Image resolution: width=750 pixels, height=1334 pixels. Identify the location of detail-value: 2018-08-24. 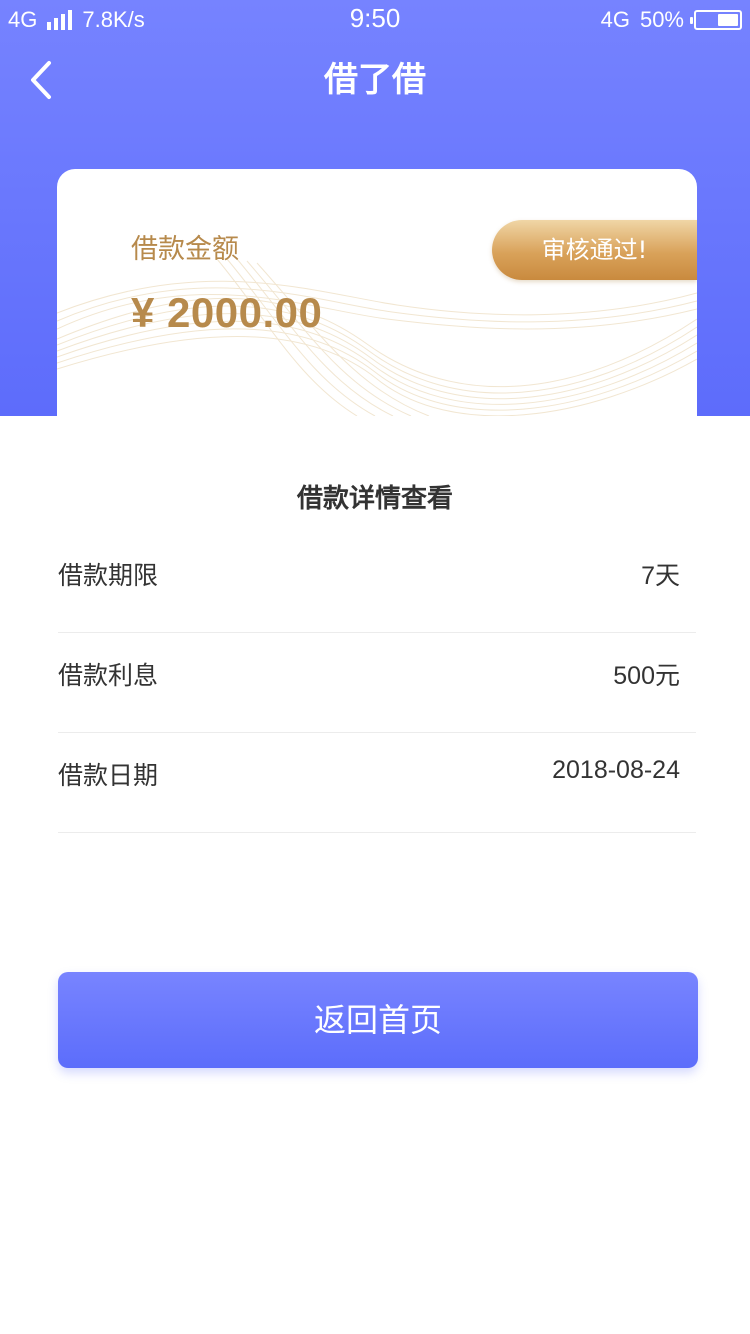
(616, 770).